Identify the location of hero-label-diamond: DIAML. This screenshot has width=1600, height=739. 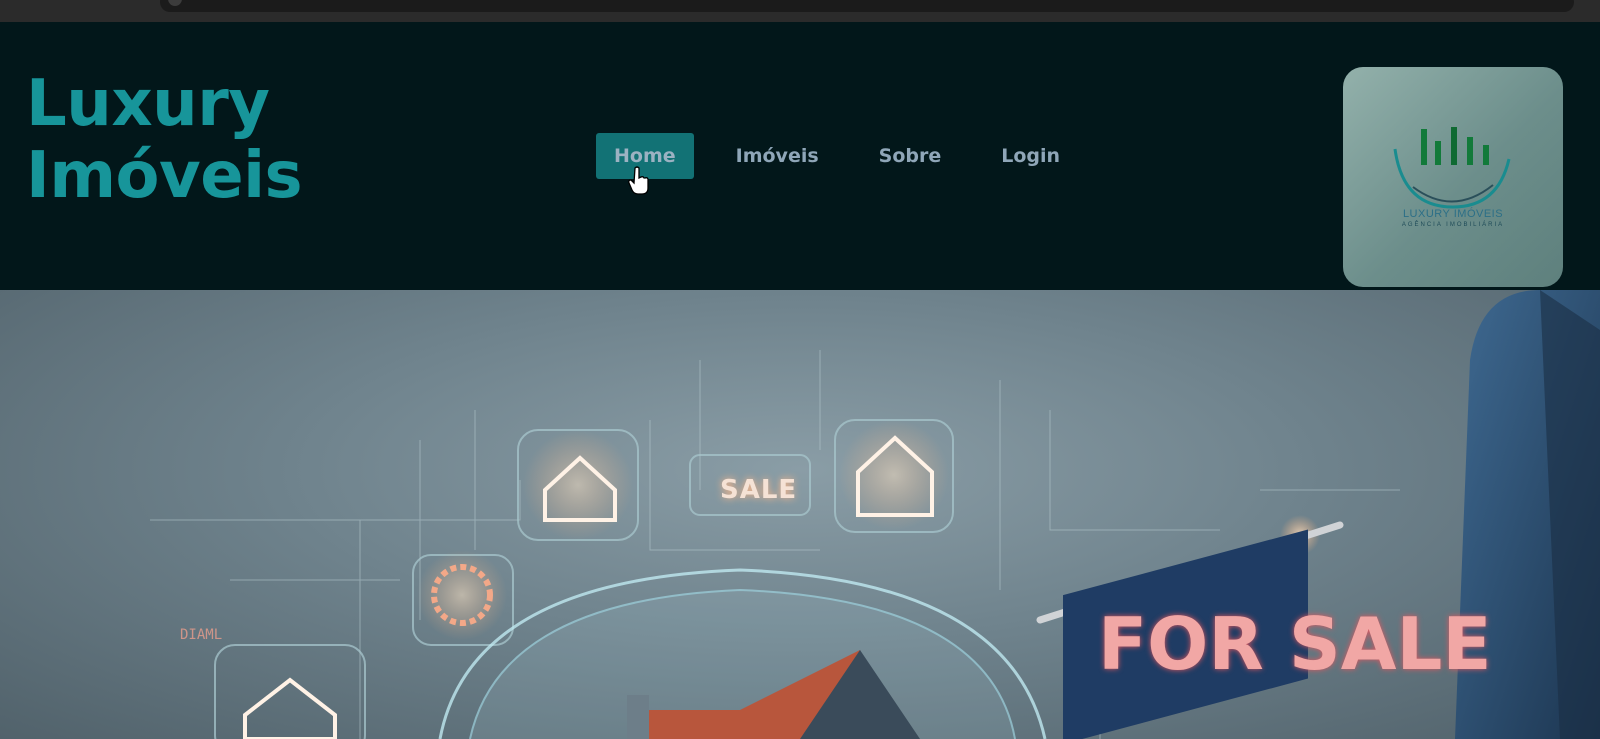
(201, 635).